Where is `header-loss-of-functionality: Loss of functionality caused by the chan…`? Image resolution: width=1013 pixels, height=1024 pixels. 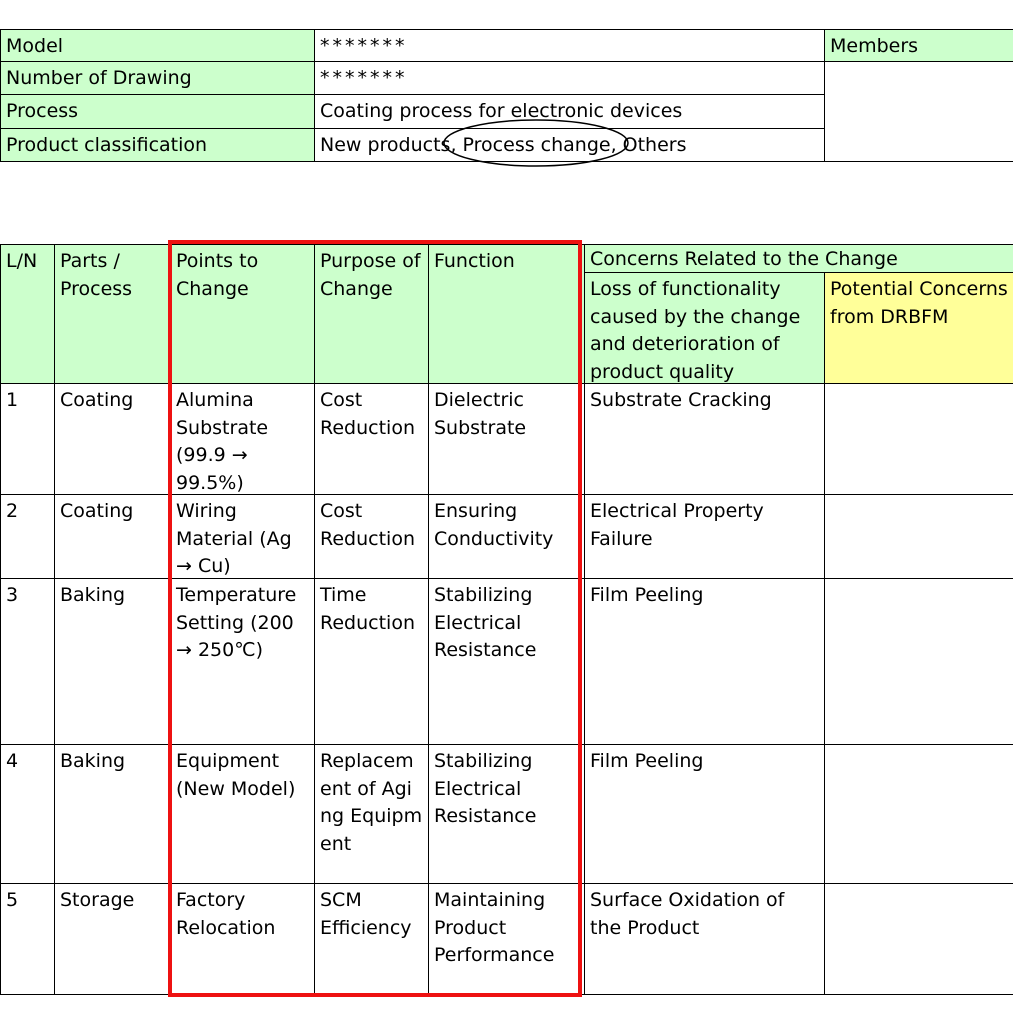
header-loss-of-functionality: Loss of functionality caused by the chan… is located at coordinates (704, 328).